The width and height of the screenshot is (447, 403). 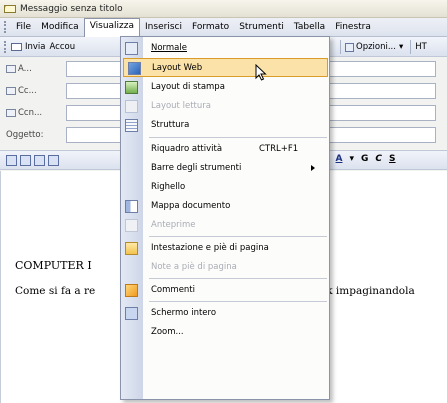 What do you see at coordinates (261, 27) in the screenshot?
I see `menu-tools: Strumenti` at bounding box center [261, 27].